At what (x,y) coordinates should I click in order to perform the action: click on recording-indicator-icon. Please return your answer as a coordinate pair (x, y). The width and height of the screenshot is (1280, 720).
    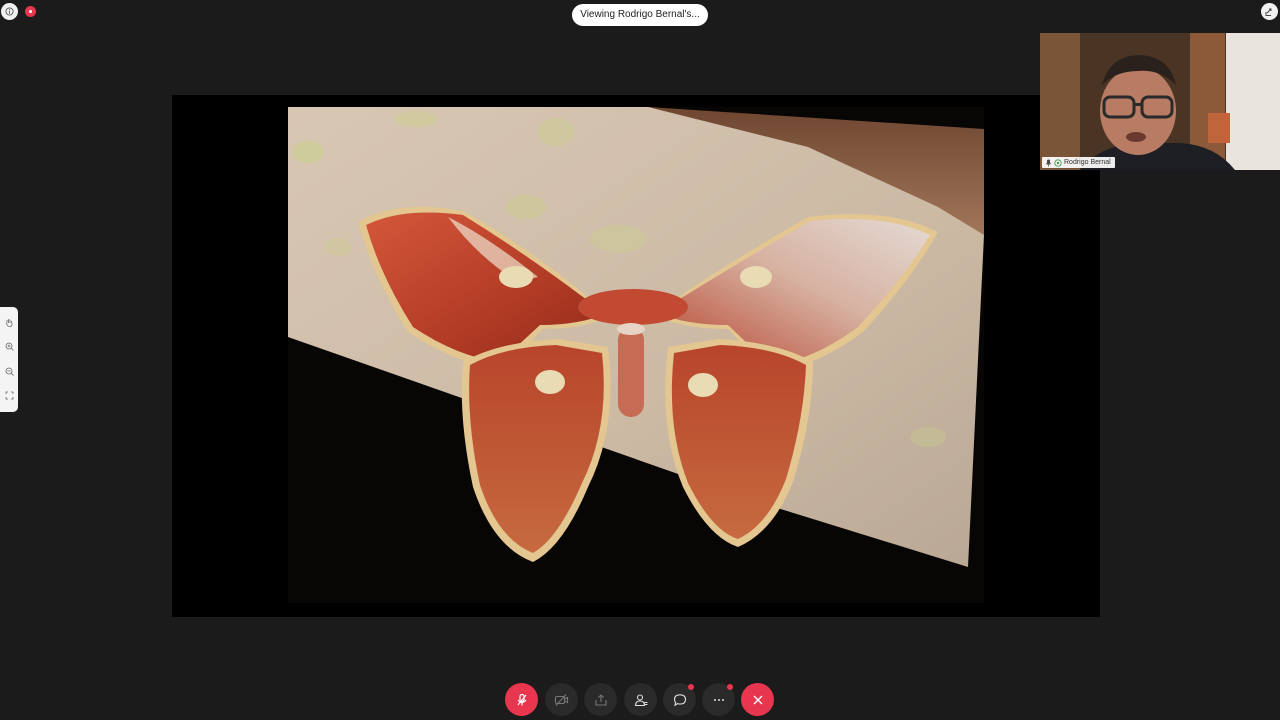
    Looking at the image, I should click on (30, 11).